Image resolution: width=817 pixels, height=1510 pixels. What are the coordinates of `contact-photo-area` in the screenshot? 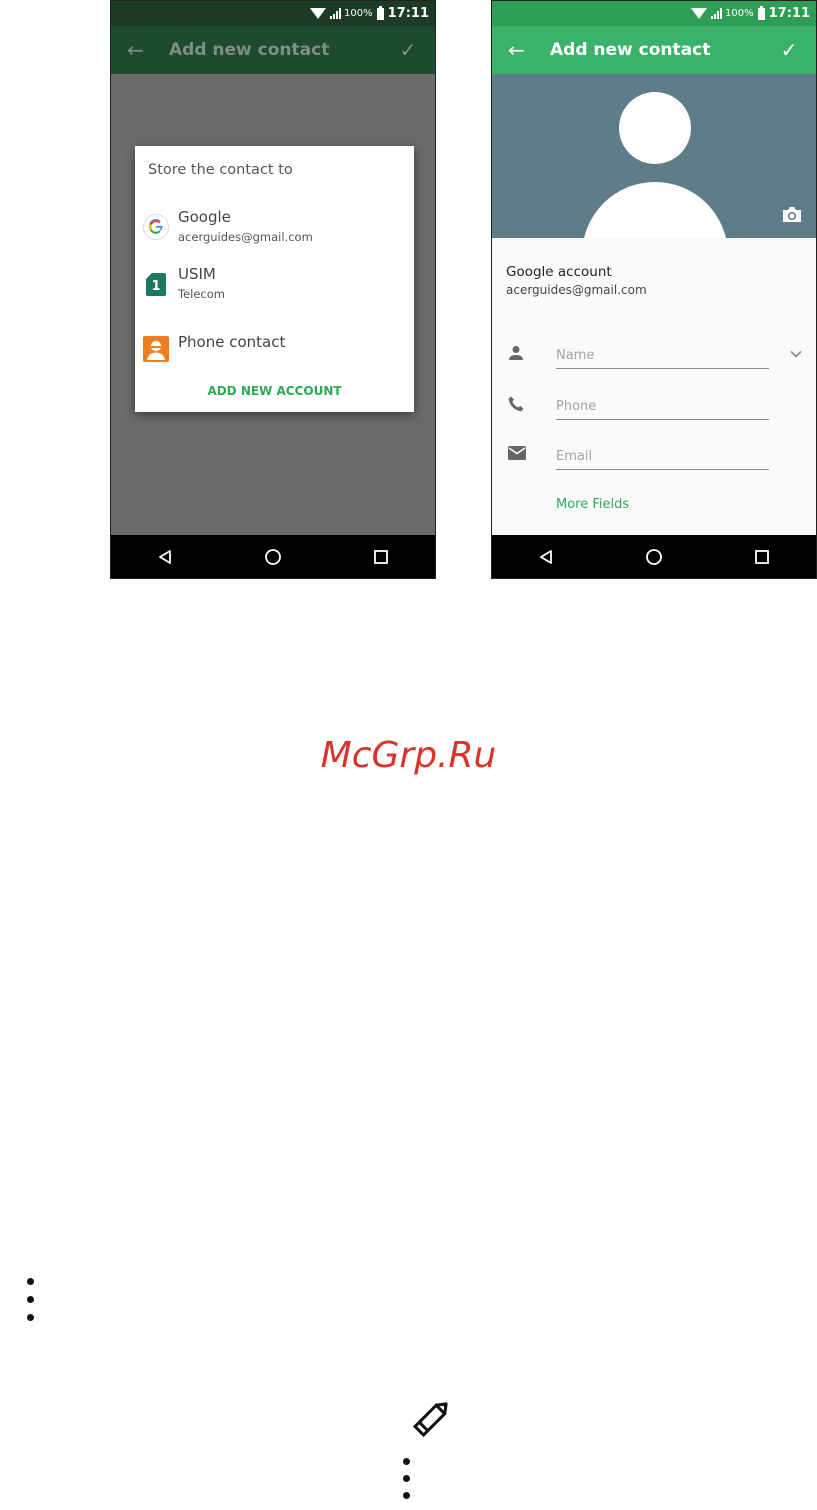 It's located at (654, 156).